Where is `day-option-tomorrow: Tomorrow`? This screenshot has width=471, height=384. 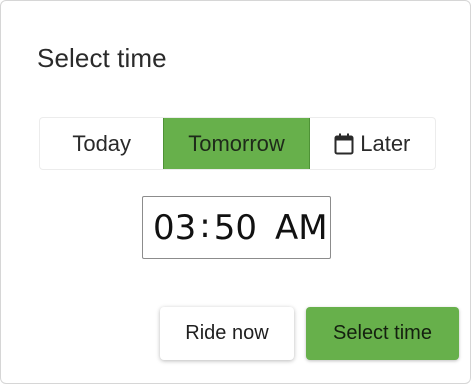
day-option-tomorrow: Tomorrow is located at coordinates (236, 143).